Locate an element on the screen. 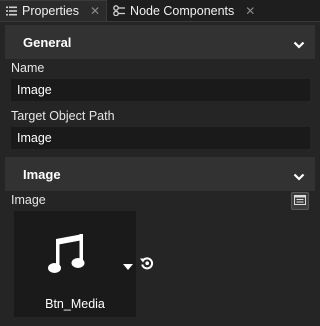  music-note-icon is located at coordinates (67, 255).